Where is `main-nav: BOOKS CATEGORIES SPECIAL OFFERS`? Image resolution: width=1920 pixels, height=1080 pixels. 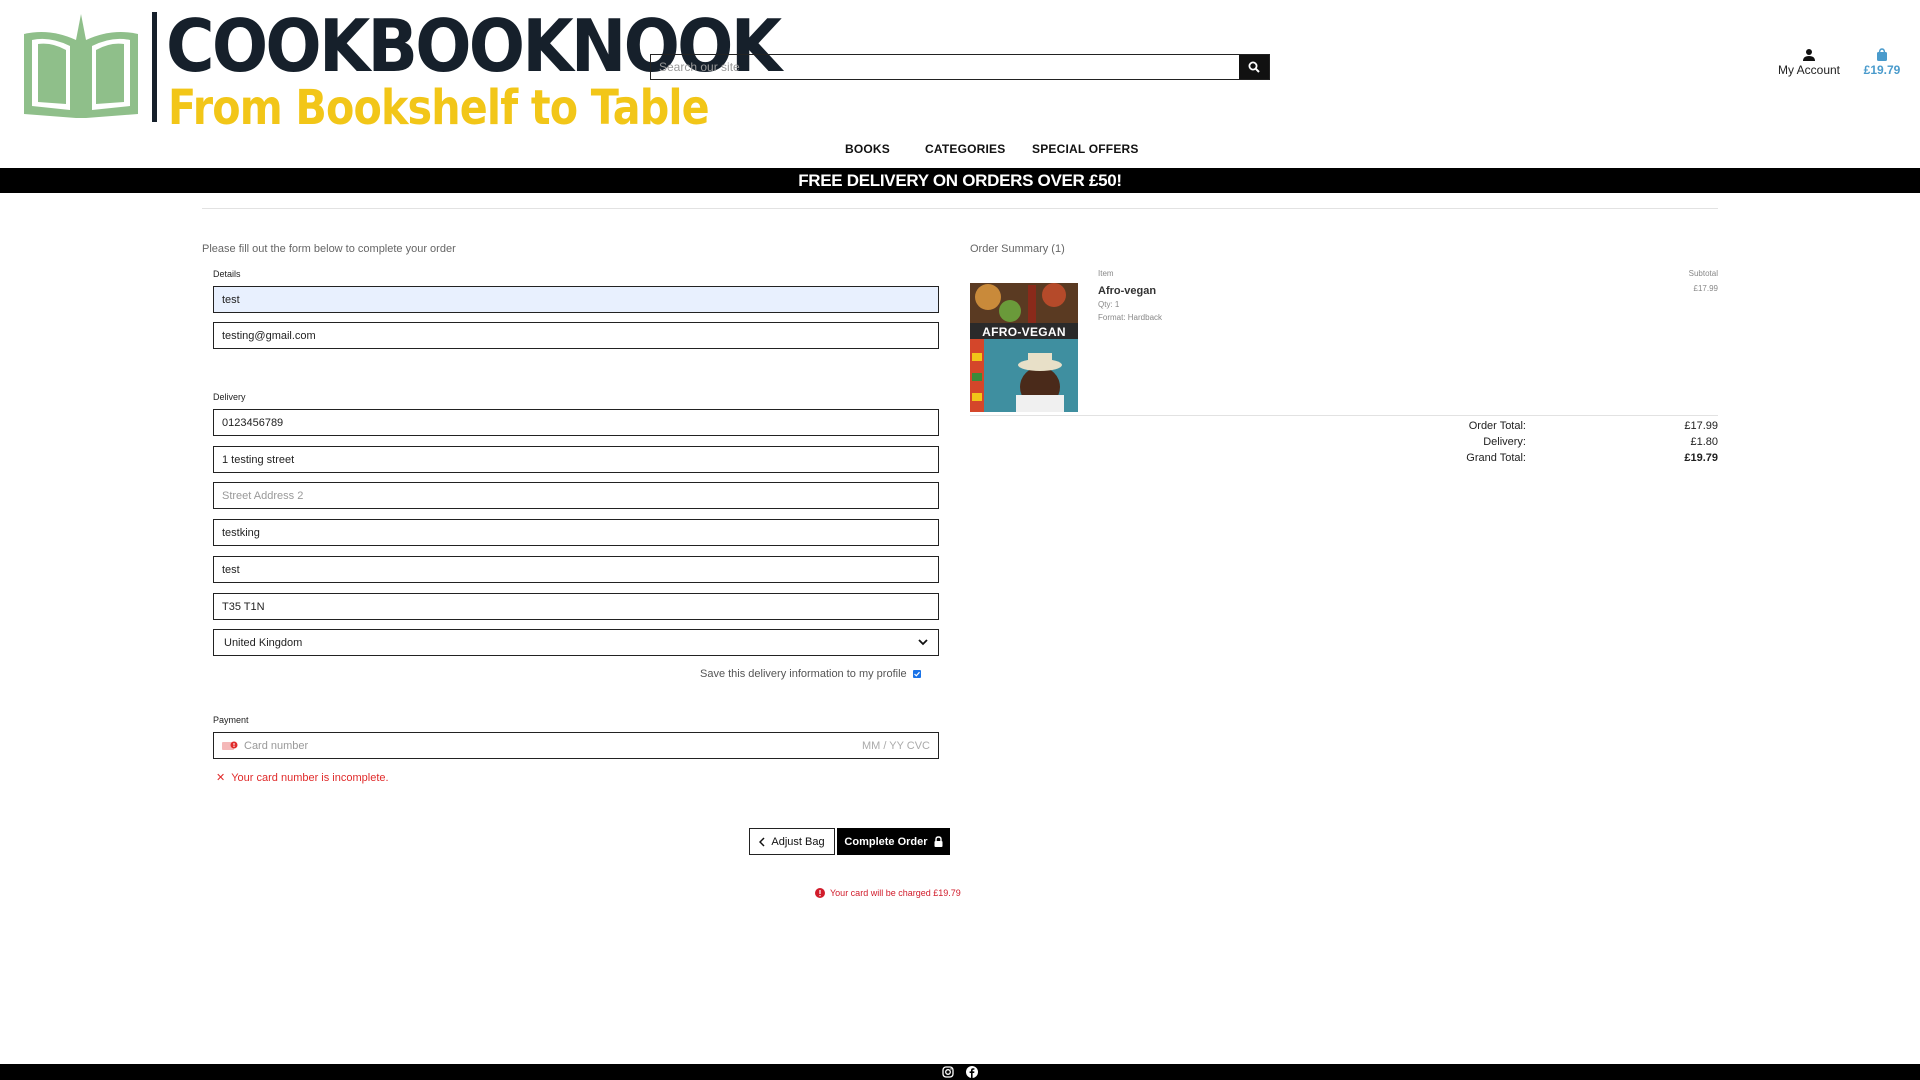
main-nav: BOOKS CATEGORIES SPECIAL OFFERS is located at coordinates (960, 152).